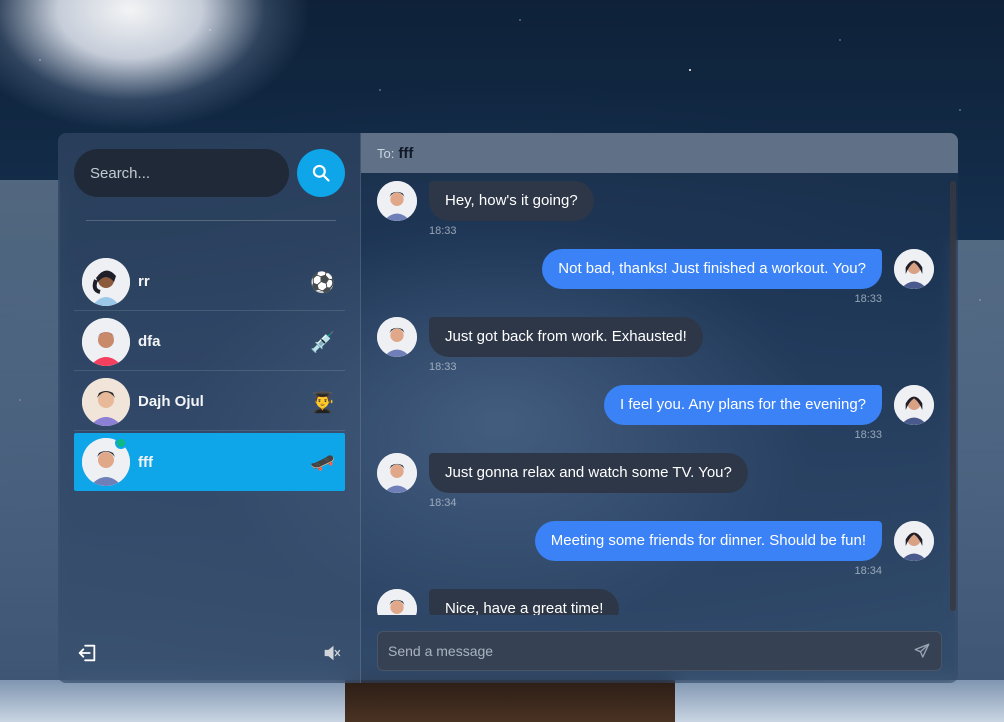  Describe the element at coordinates (322, 281) in the screenshot. I see `soccer-ball-icon: ⚽` at that location.